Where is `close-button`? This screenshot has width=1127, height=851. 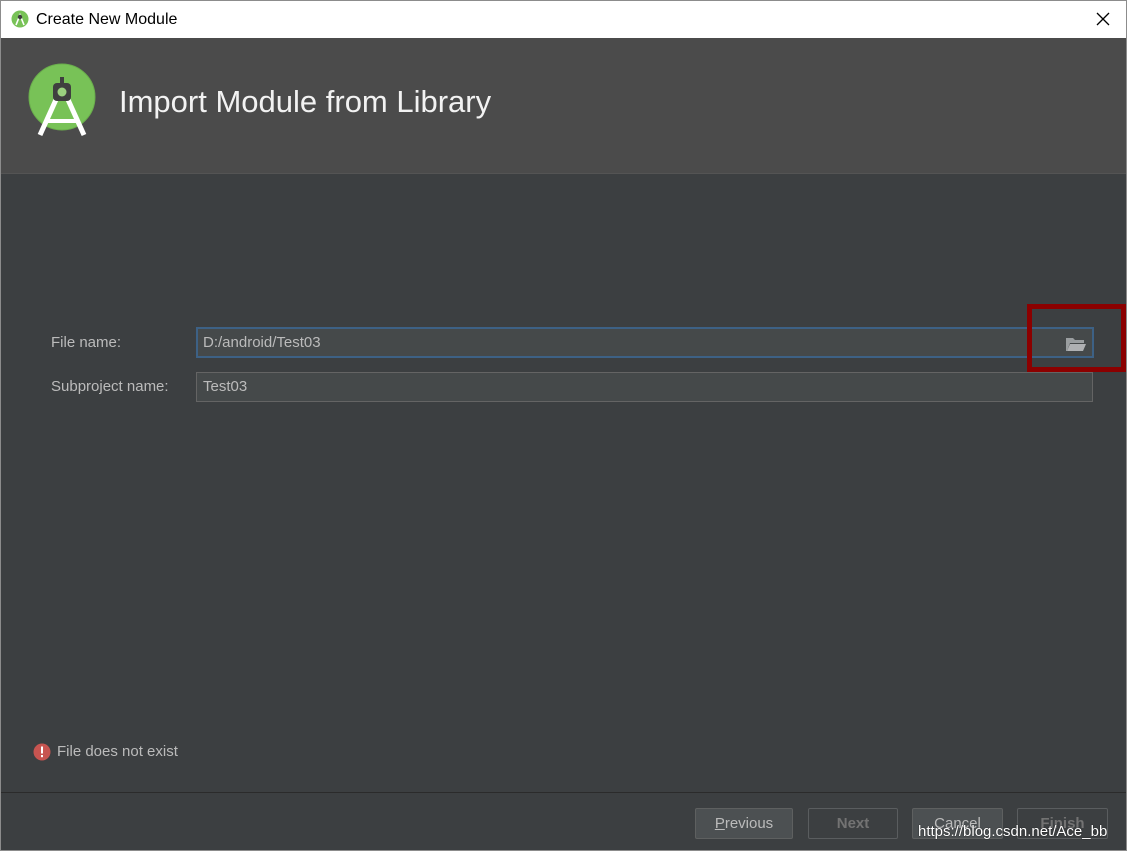
close-button is located at coordinates (1103, 19).